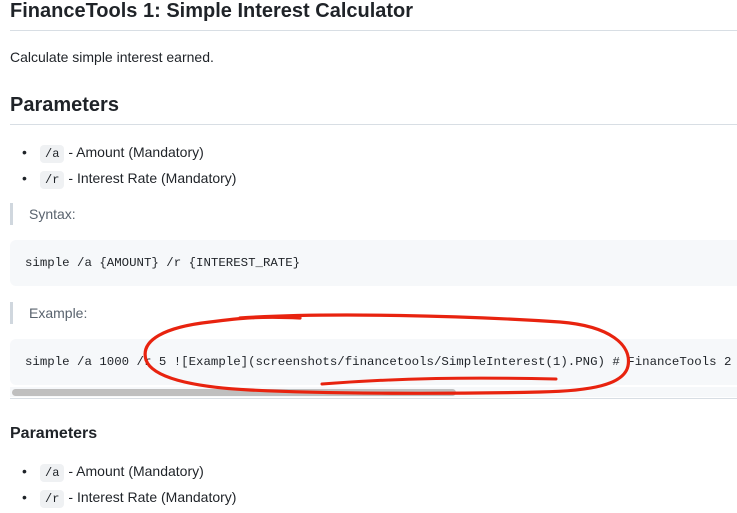 Image resolution: width=737 pixels, height=513 pixels. I want to click on syntax-code-block: simple /a {AMOUNT} /r {INTEREST_RATE}, so click(373, 263).